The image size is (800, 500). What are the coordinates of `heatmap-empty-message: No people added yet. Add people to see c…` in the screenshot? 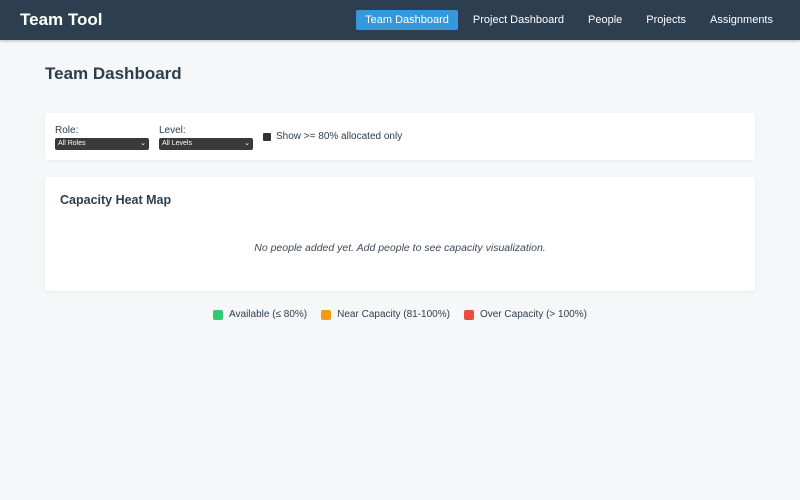 It's located at (400, 248).